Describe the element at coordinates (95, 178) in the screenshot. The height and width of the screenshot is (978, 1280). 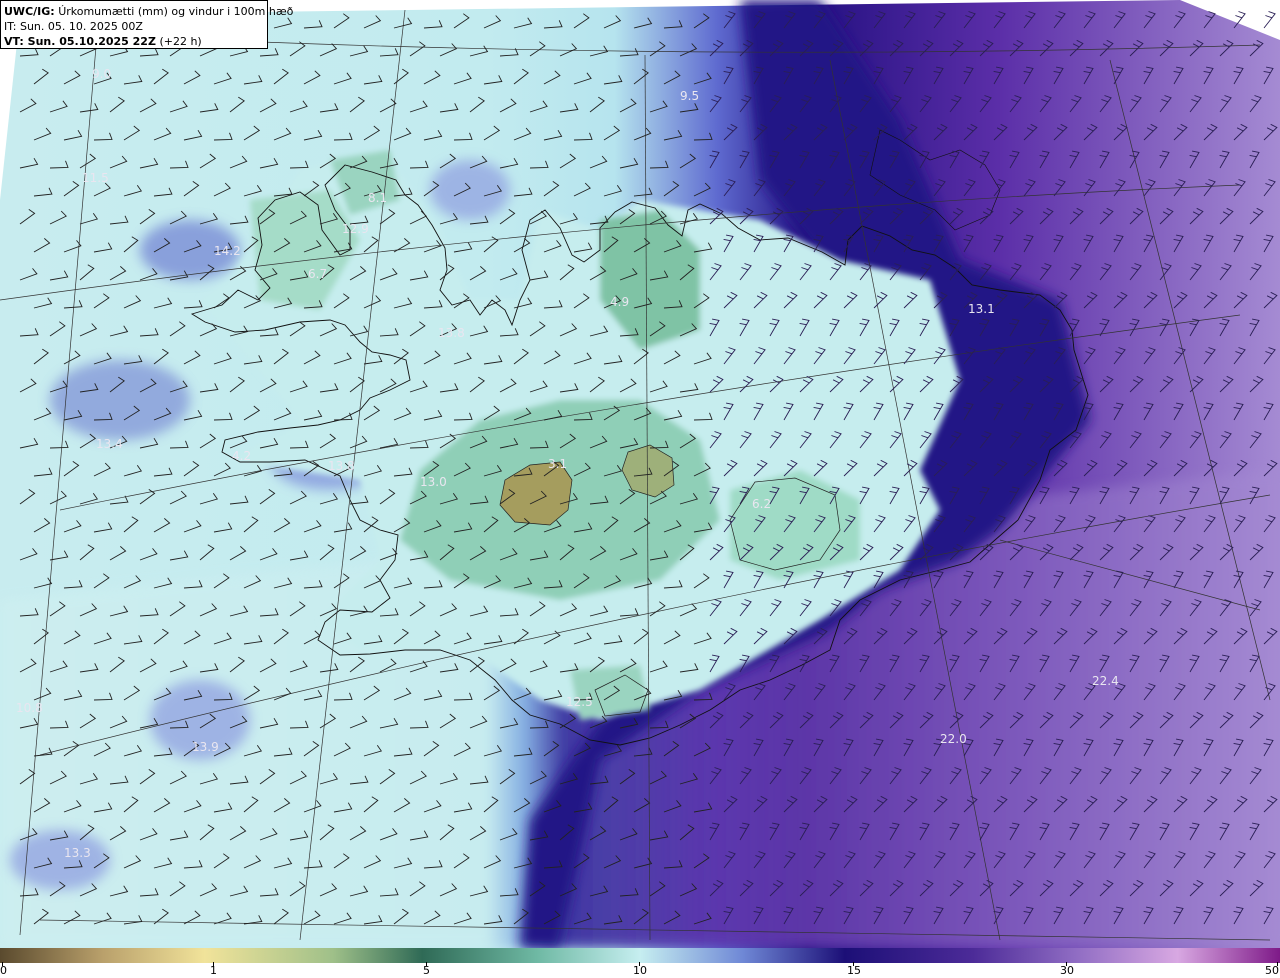
I see `value-label: 11.5` at that location.